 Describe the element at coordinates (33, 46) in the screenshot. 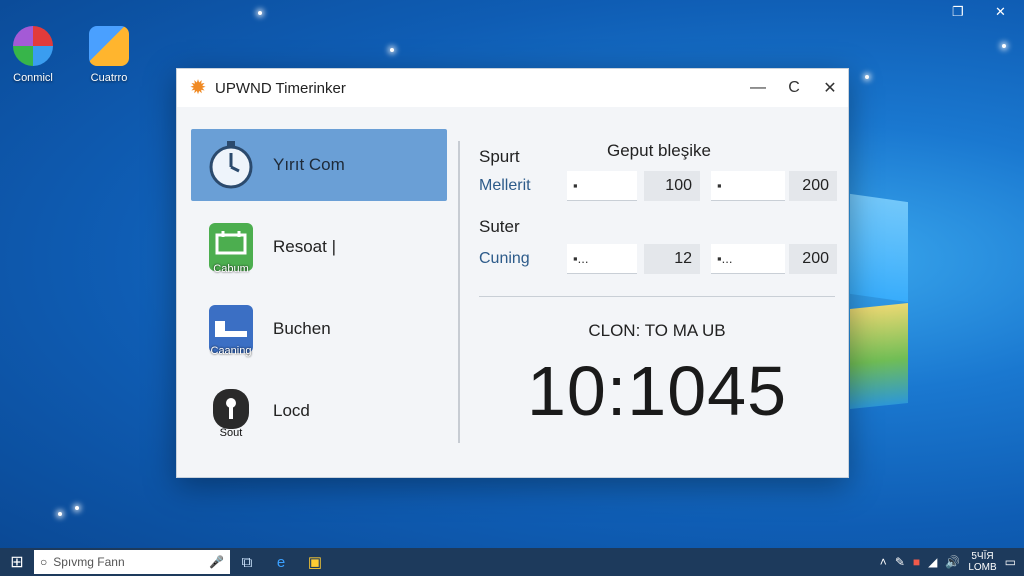

I see `browser-icon` at that location.